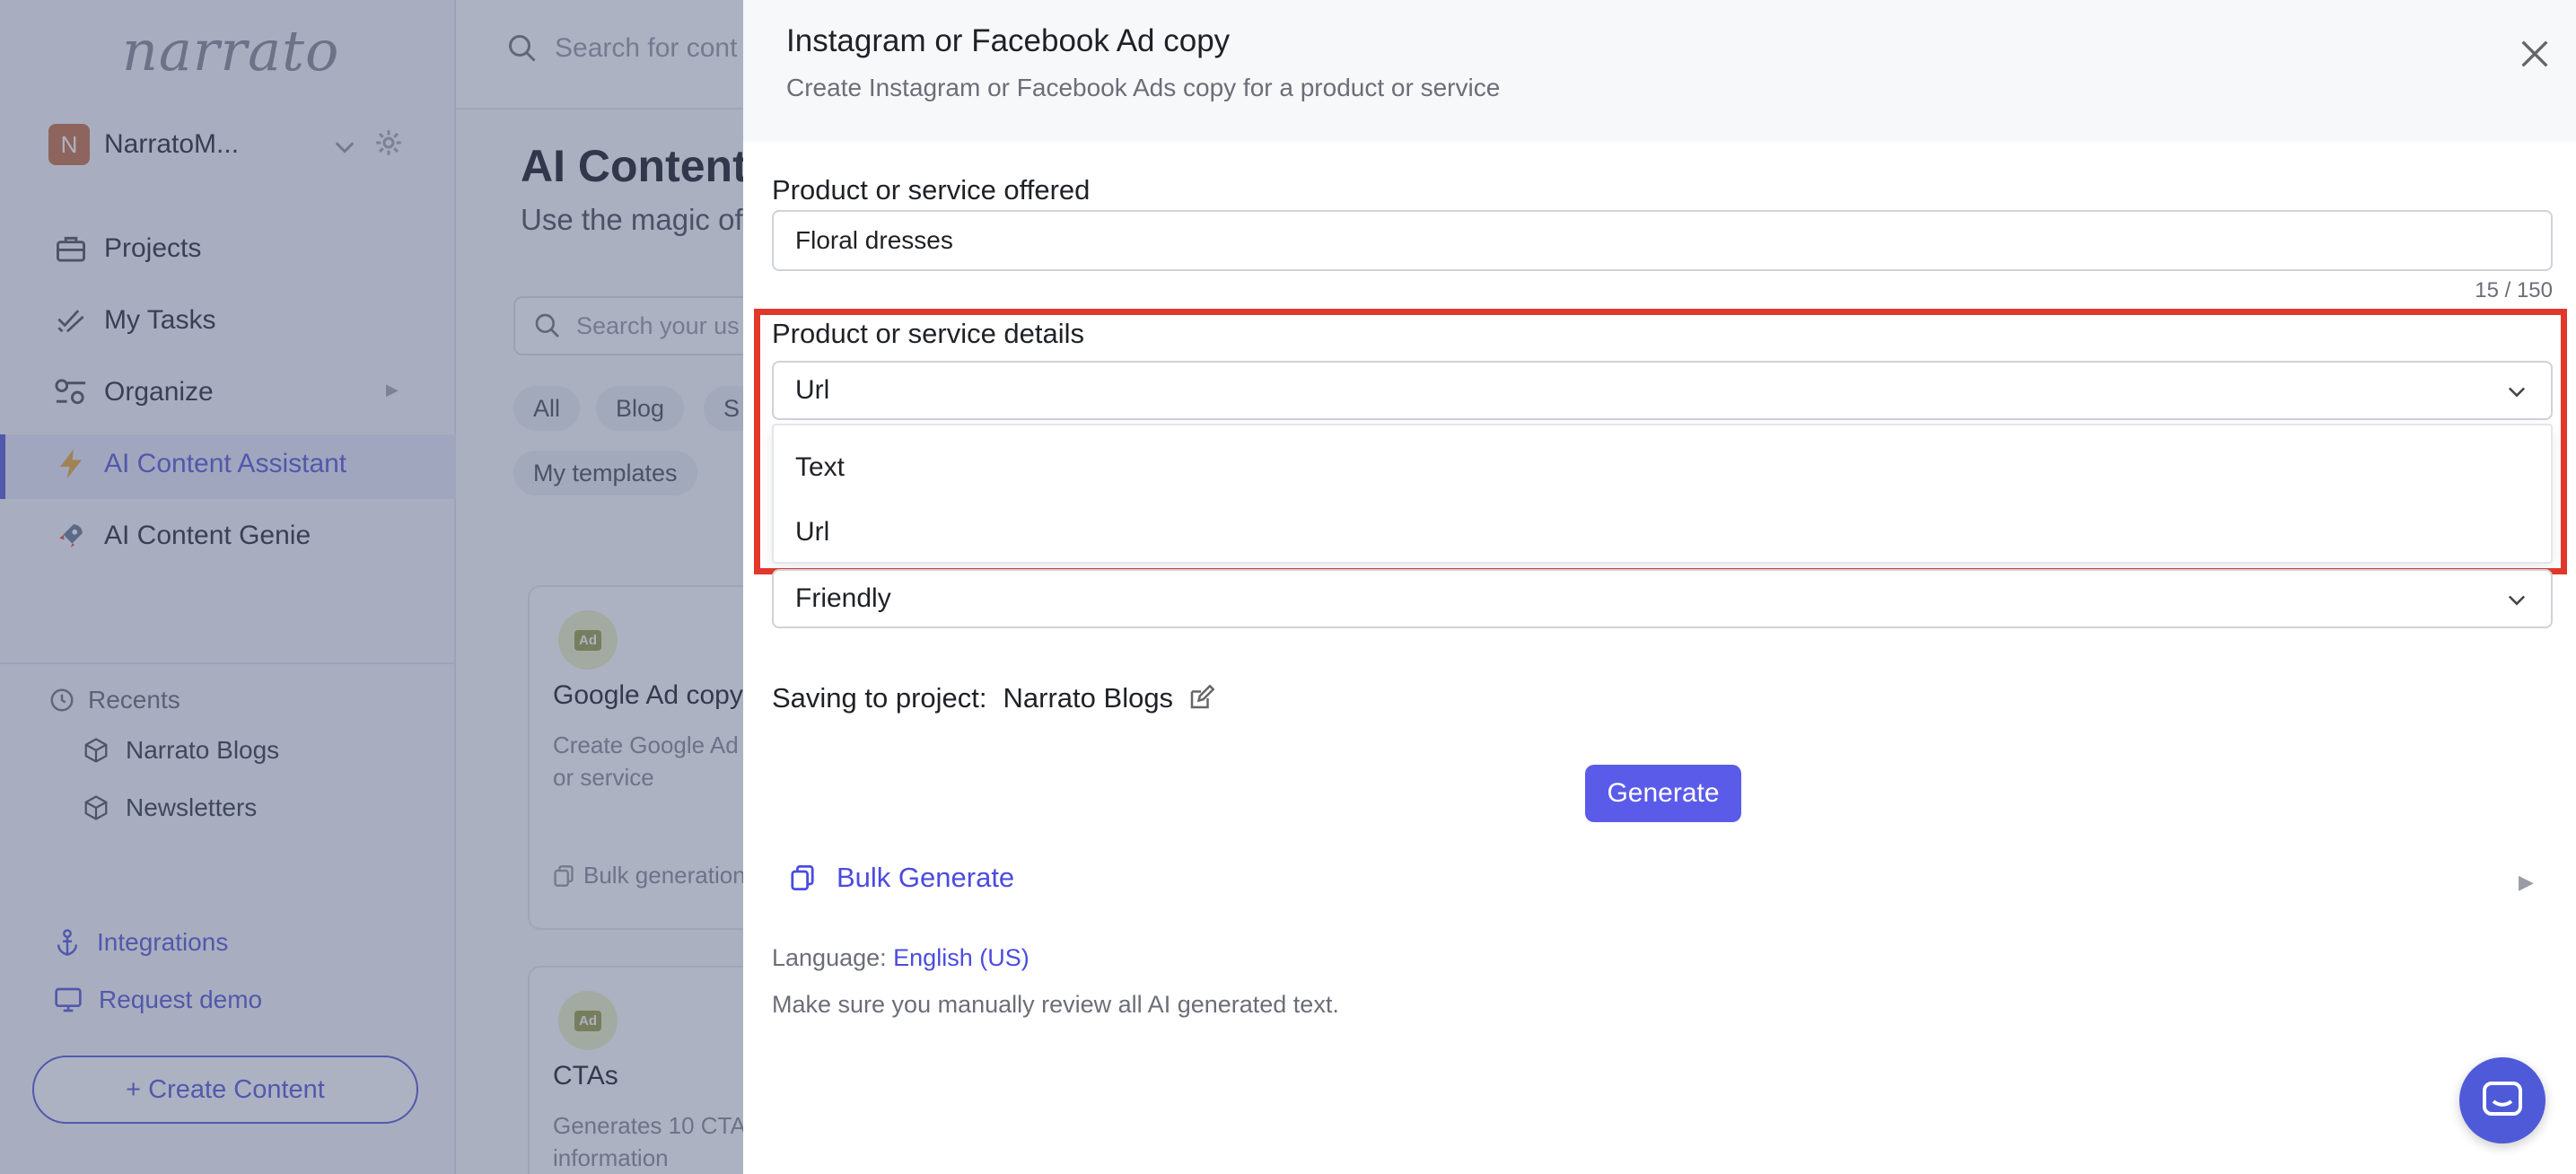 Image resolution: width=2576 pixels, height=1174 pixels. I want to click on panel-title: Instagram or Facebook Ad copy, so click(1008, 40).